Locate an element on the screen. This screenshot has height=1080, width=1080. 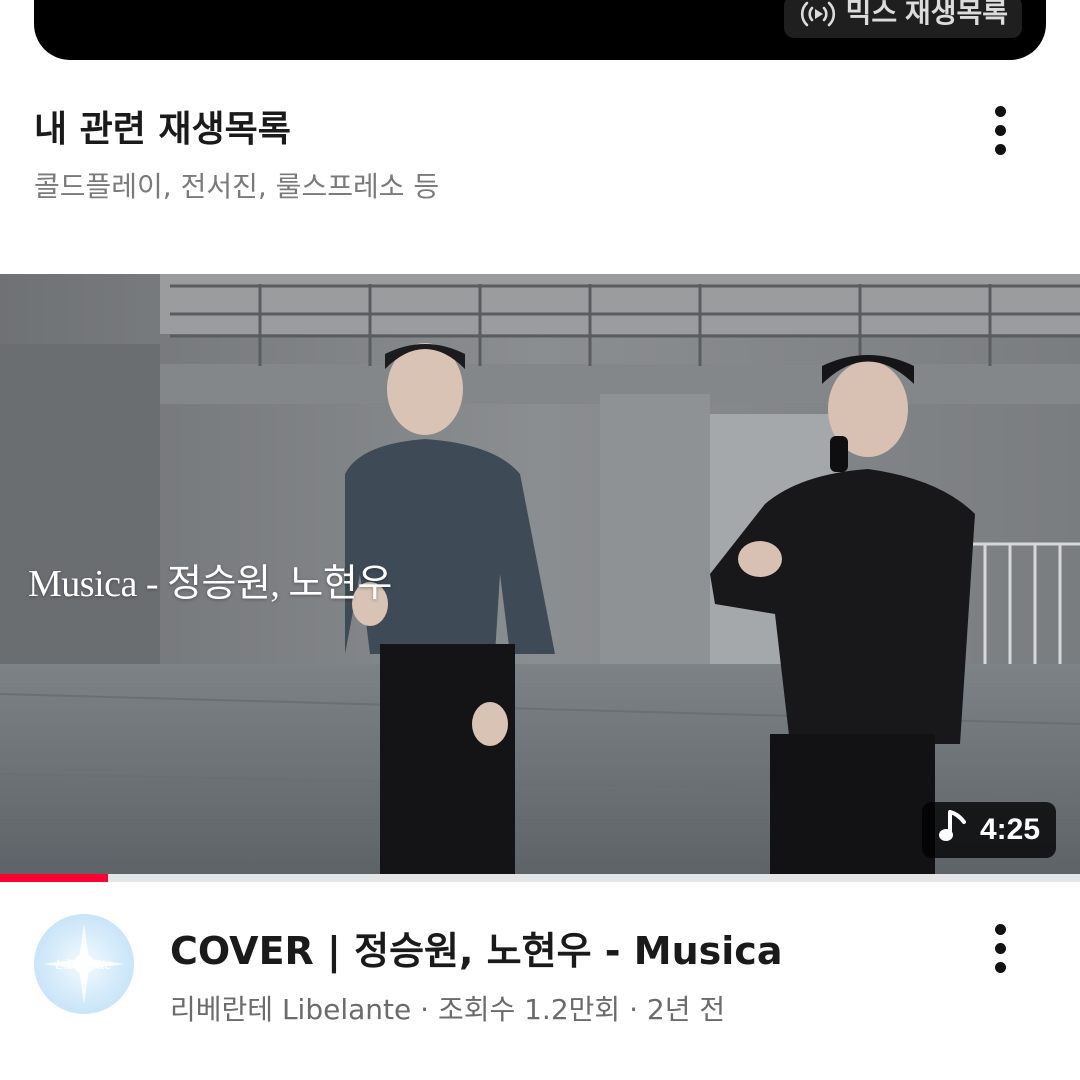
watch-progress-fill is located at coordinates (54, 878).